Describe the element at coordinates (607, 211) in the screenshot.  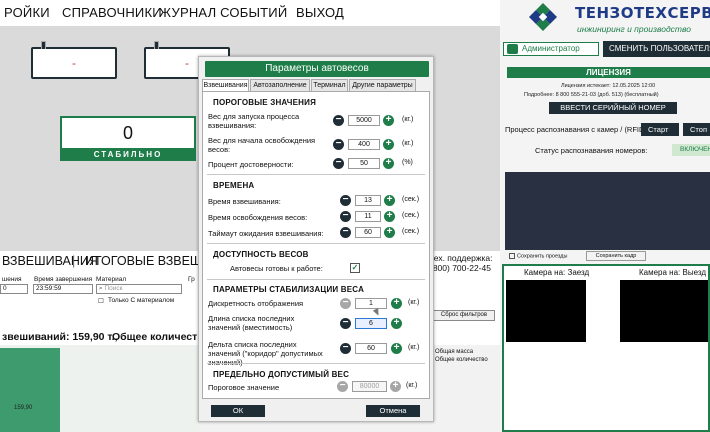
I see `video-preview` at that location.